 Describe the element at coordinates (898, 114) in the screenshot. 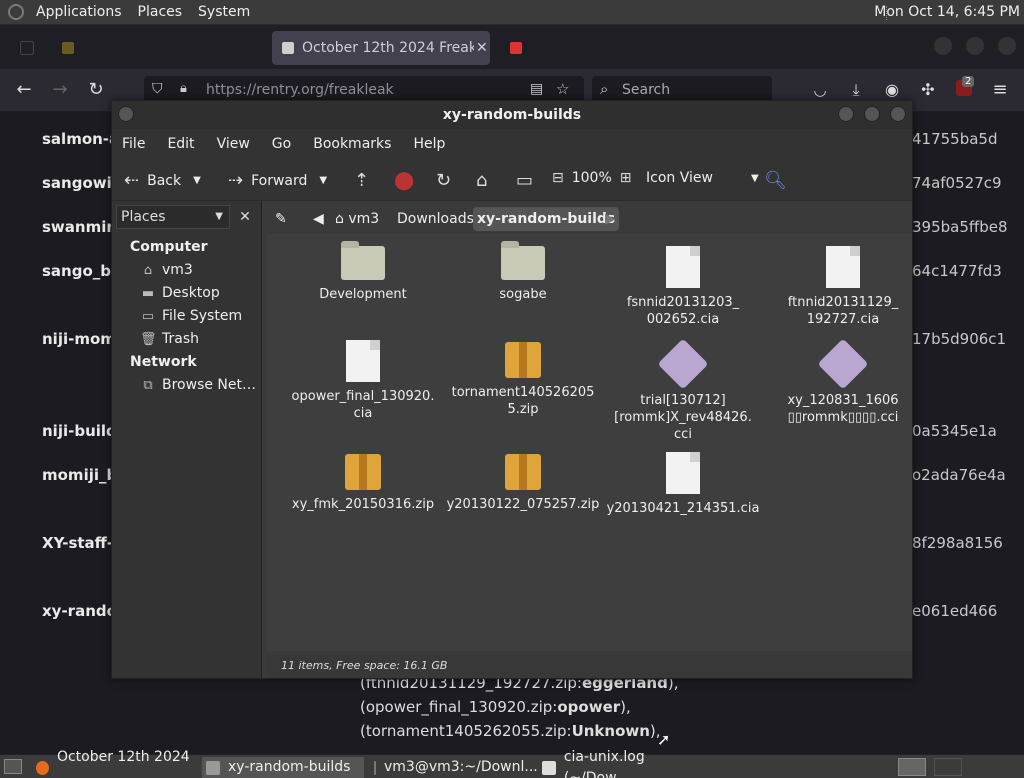

I see `close-icon` at that location.